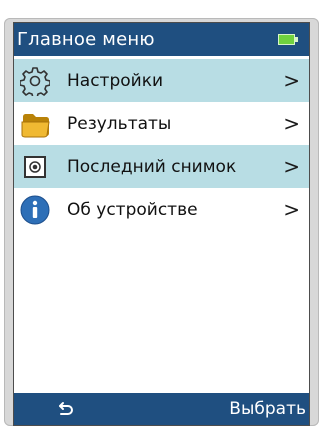  I want to click on menu-item-results: Результаты >, so click(161, 123).